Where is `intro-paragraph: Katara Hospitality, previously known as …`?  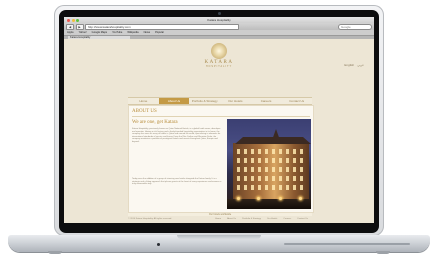
intro-paragraph: Katara Hospitality, previously known as … is located at coordinates (176, 135).